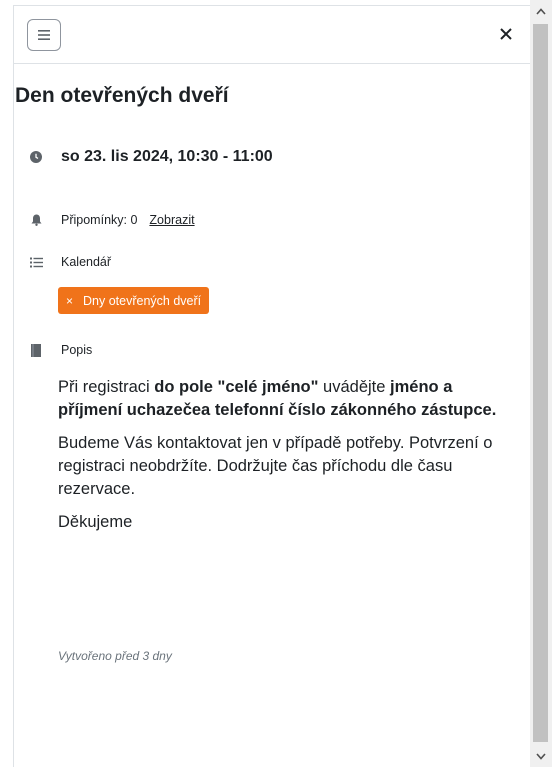 The height and width of the screenshot is (767, 552). Describe the element at coordinates (59, 350) in the screenshot. I see `description-row: Popis` at that location.